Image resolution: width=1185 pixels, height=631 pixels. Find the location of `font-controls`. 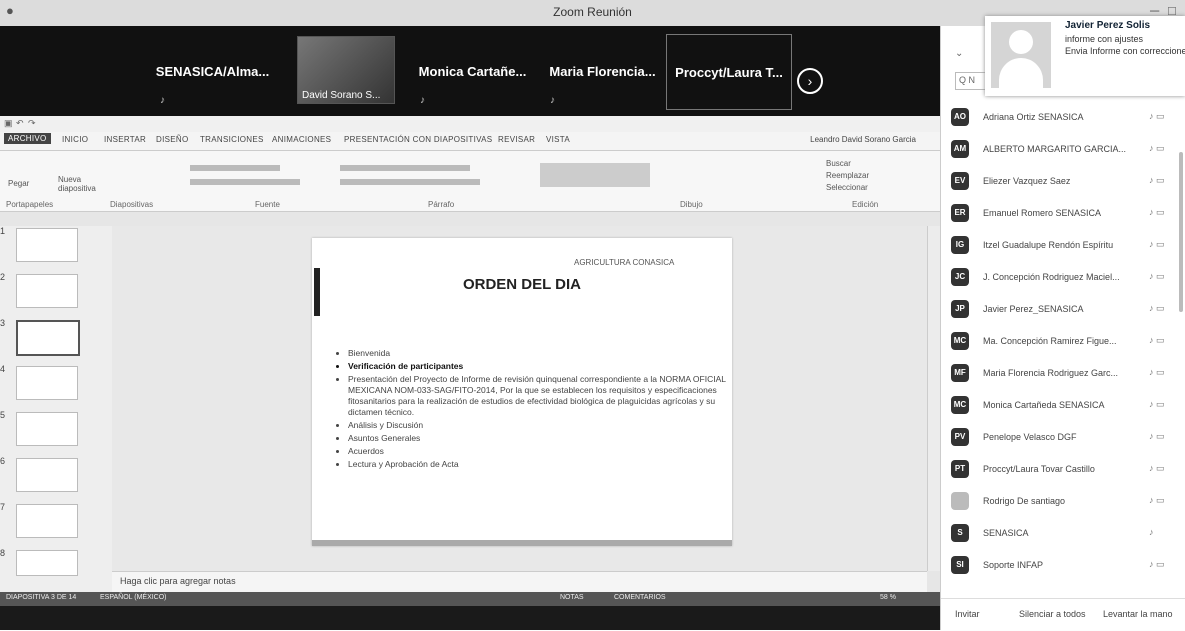

font-controls is located at coordinates (235, 168).